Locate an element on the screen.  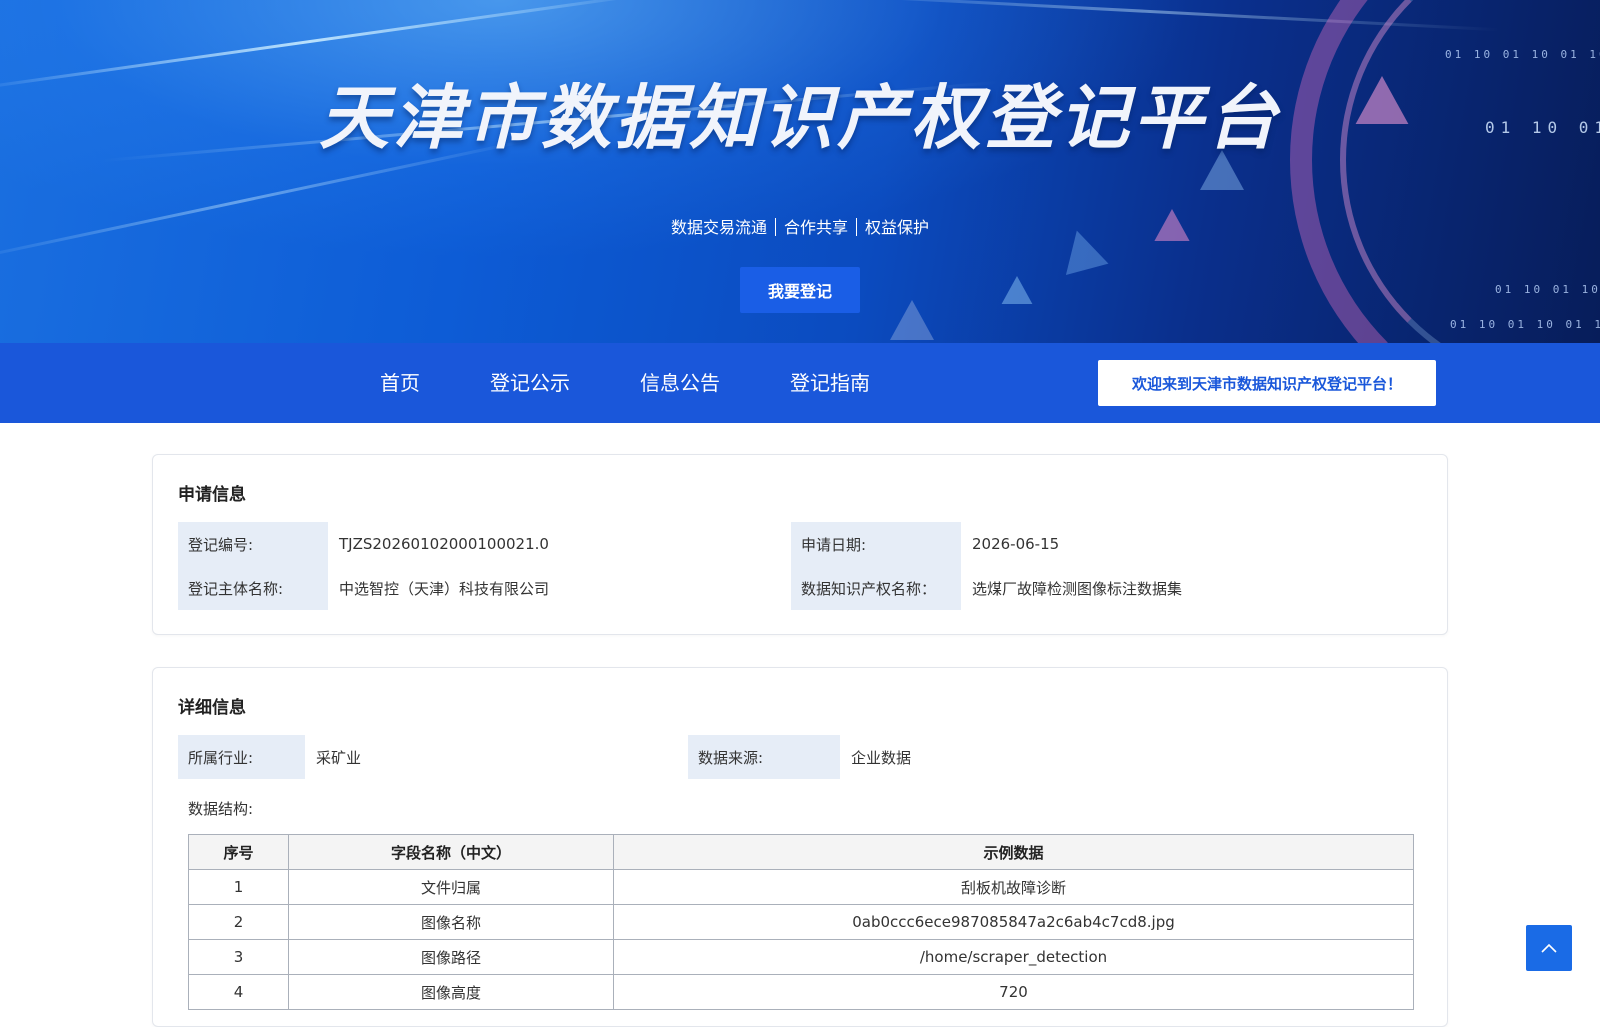
table-cell: /home/scraper_detection is located at coordinates (1013, 957).